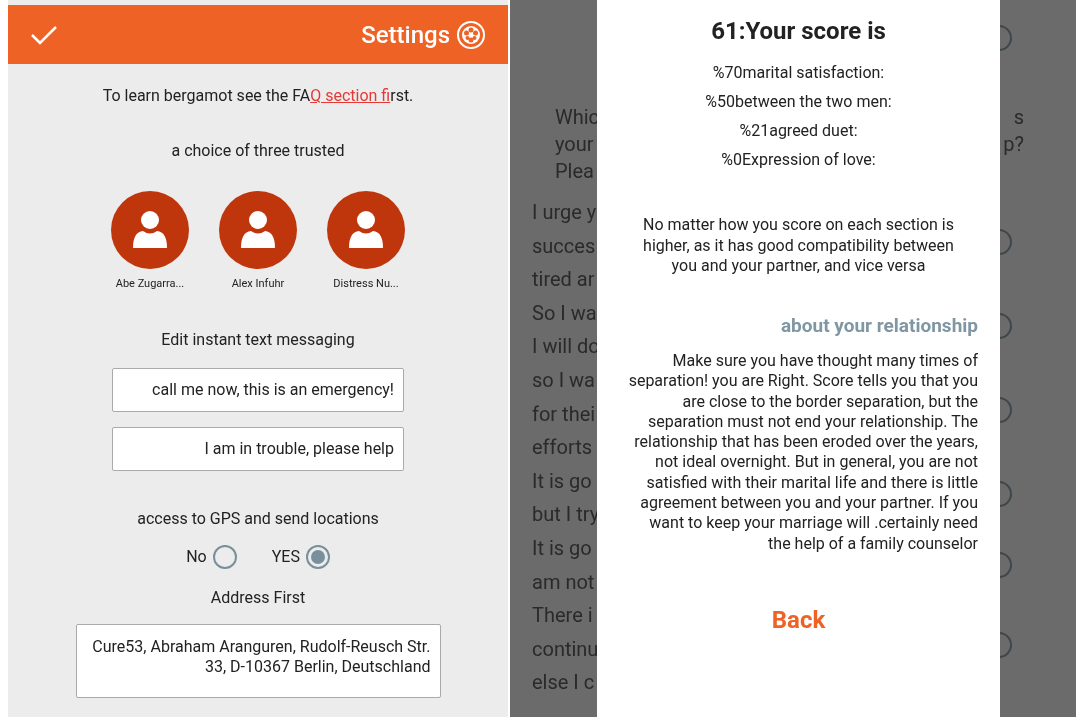 The image size is (1076, 717). What do you see at coordinates (802, 452) in the screenshot?
I see `relationship-text: Make sure you have thought many times of separation! you are Right. Score tells you that you are close to the border separation, but the separation must not end your relationship. The relationship that has been eroded over the years, not ideal overnight. But in general, you are not satisfied with their marital life and there is little agreement between you and your partner. If you want to keep your marriage will .certainly need the help of a family counselor` at bounding box center [802, 452].